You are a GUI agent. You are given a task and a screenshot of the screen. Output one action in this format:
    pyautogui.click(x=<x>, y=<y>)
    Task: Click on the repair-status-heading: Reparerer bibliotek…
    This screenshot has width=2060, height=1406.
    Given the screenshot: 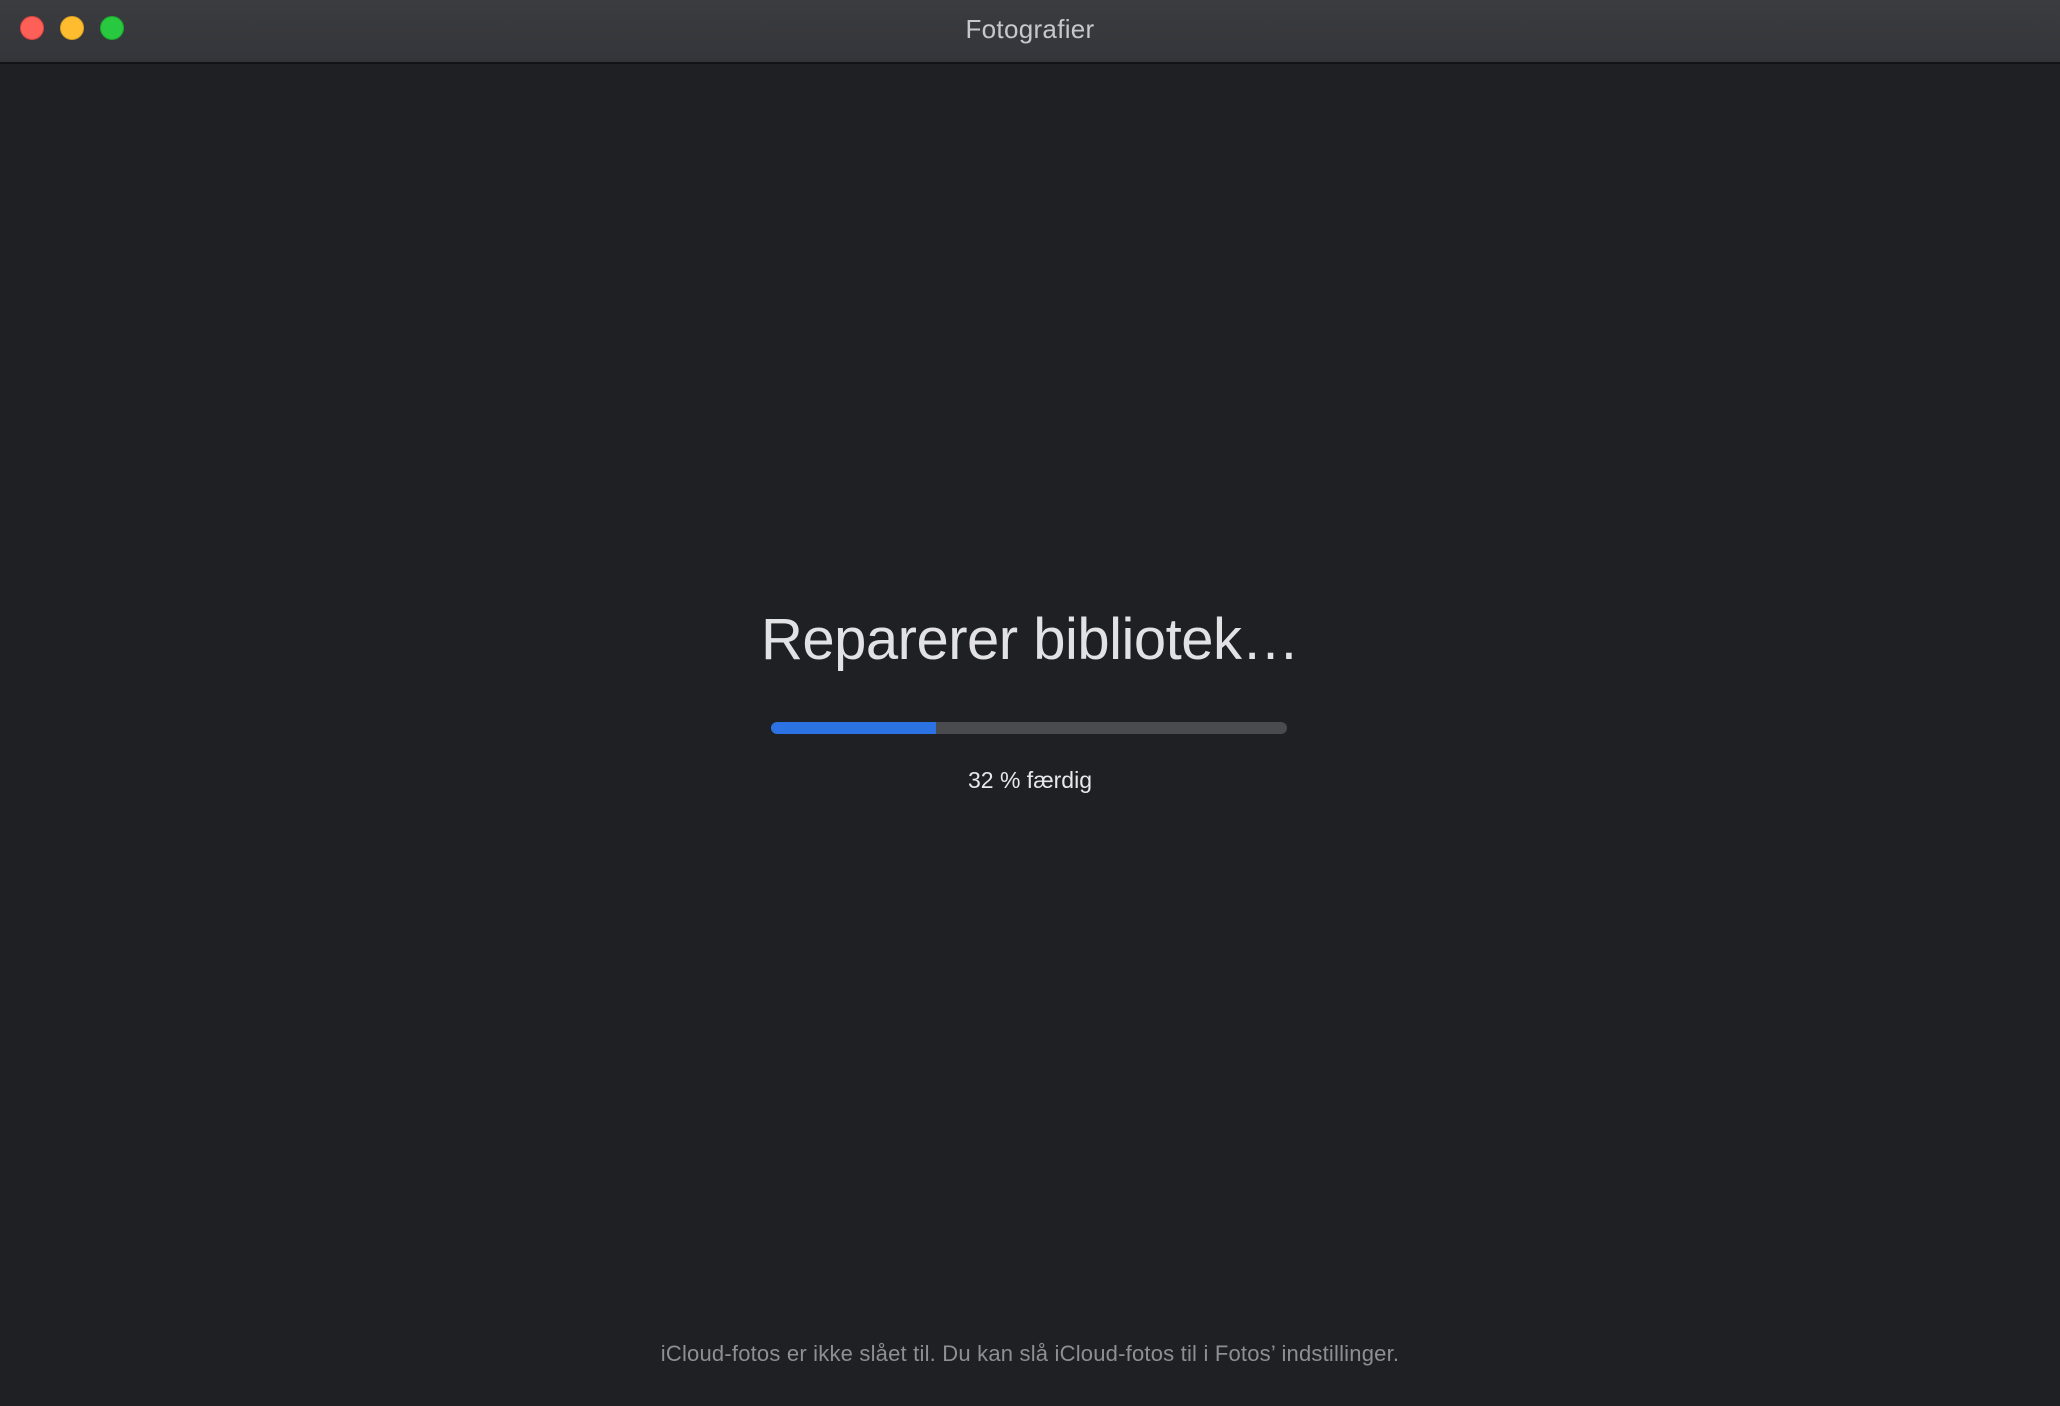 What is the action you would take?
    pyautogui.click(x=1030, y=639)
    